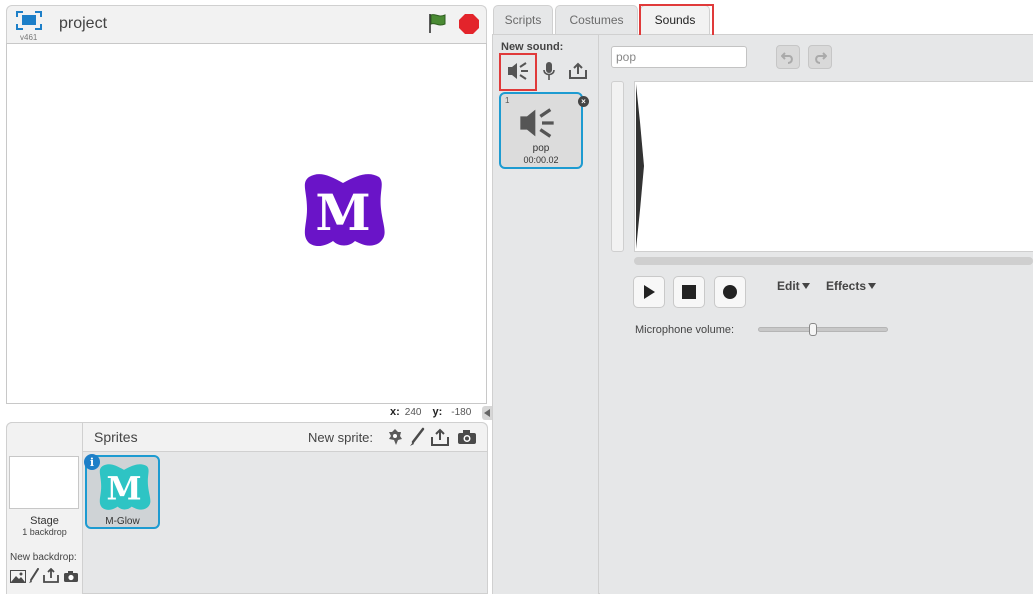 This screenshot has height=594, width=1033. Describe the element at coordinates (679, 57) in the screenshot. I see `sound-name-field` at that location.